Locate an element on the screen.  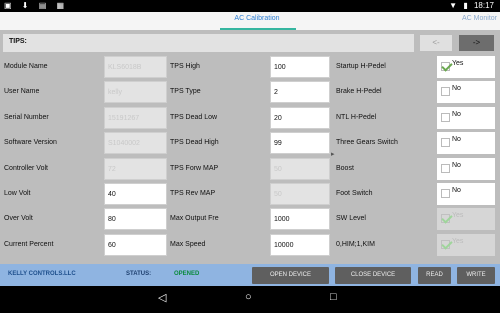
tips-bar: TIPS: is located at coordinates (208, 43).